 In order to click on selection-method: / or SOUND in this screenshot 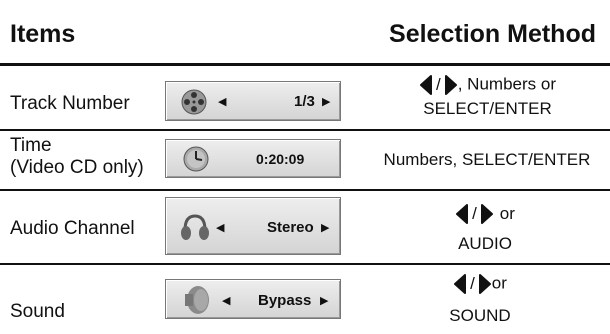, I will do `click(480, 299)`.